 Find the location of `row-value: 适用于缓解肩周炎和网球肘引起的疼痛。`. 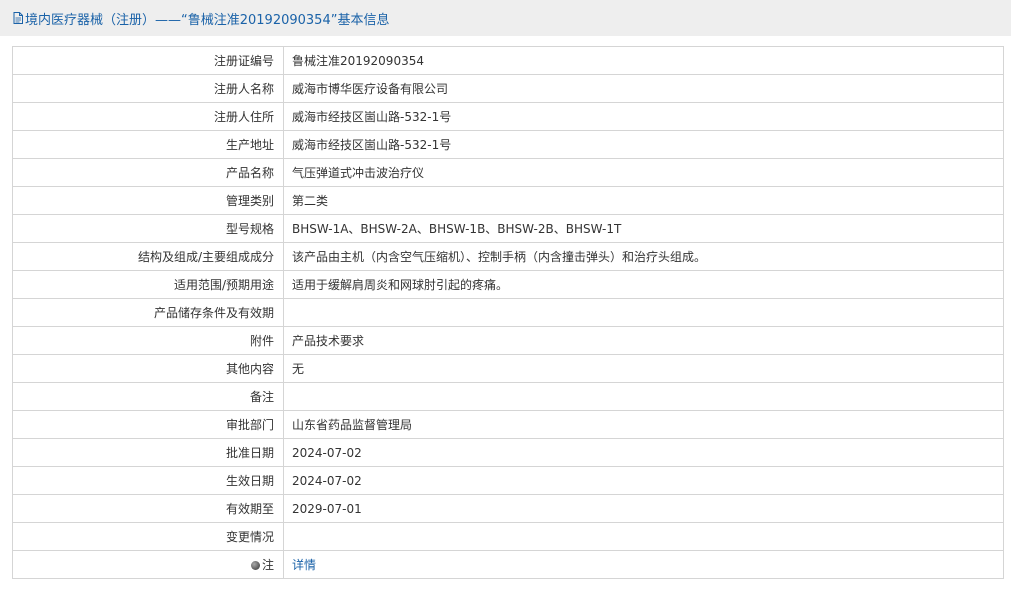

row-value: 适用于缓解肩周炎和网球肘引起的疼痛。 is located at coordinates (643, 284).